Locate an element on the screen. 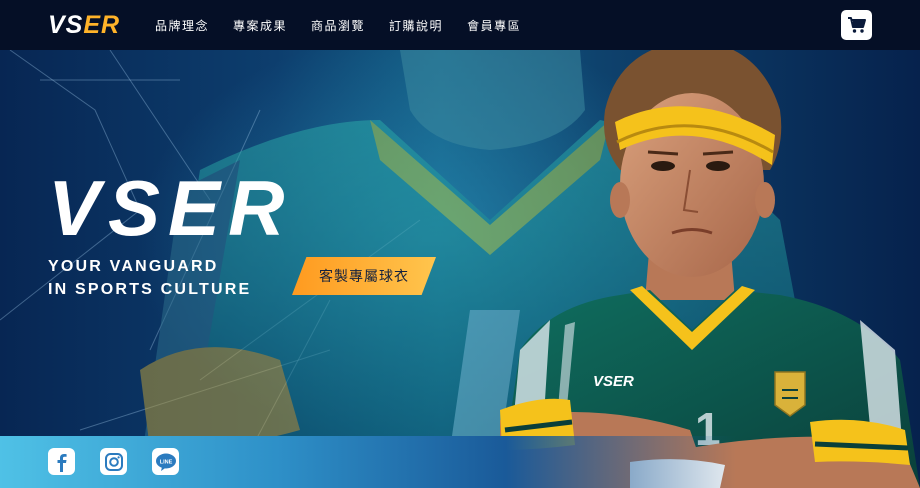 This screenshot has width=920, height=488. facebook-link is located at coordinates (61, 461).